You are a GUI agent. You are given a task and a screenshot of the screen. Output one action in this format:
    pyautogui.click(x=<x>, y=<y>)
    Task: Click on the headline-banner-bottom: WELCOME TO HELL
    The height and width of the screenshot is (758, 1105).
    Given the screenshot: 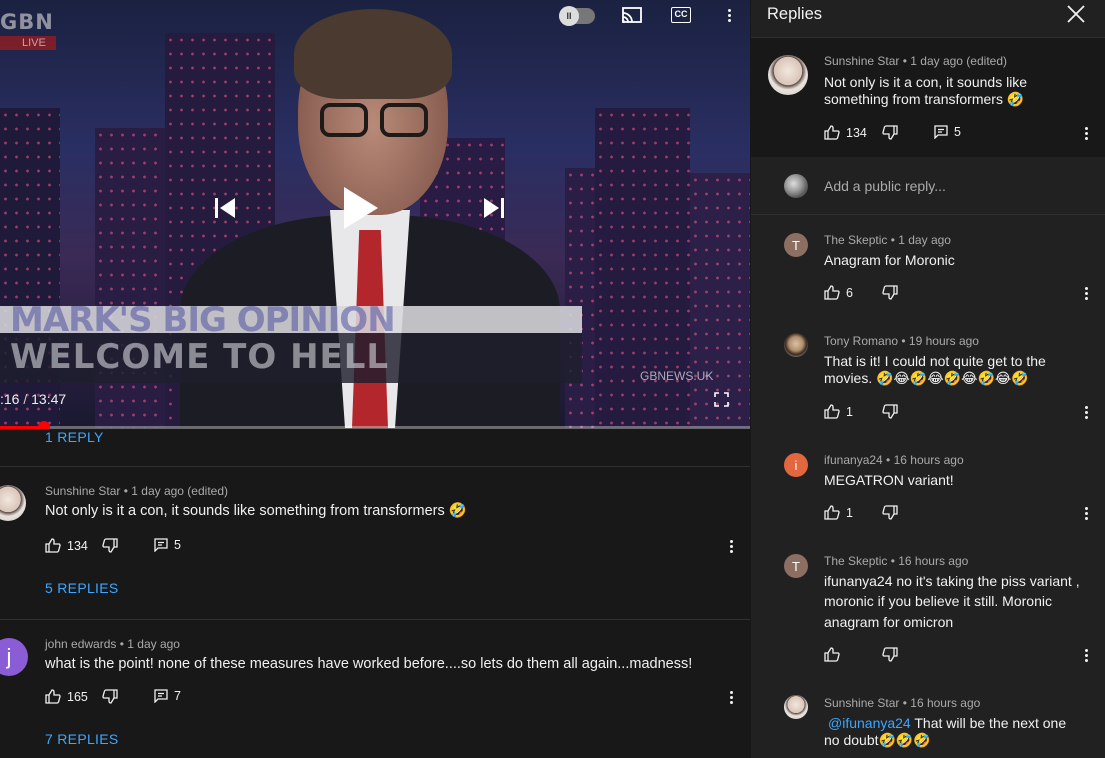 What is the action you would take?
    pyautogui.click(x=291, y=358)
    